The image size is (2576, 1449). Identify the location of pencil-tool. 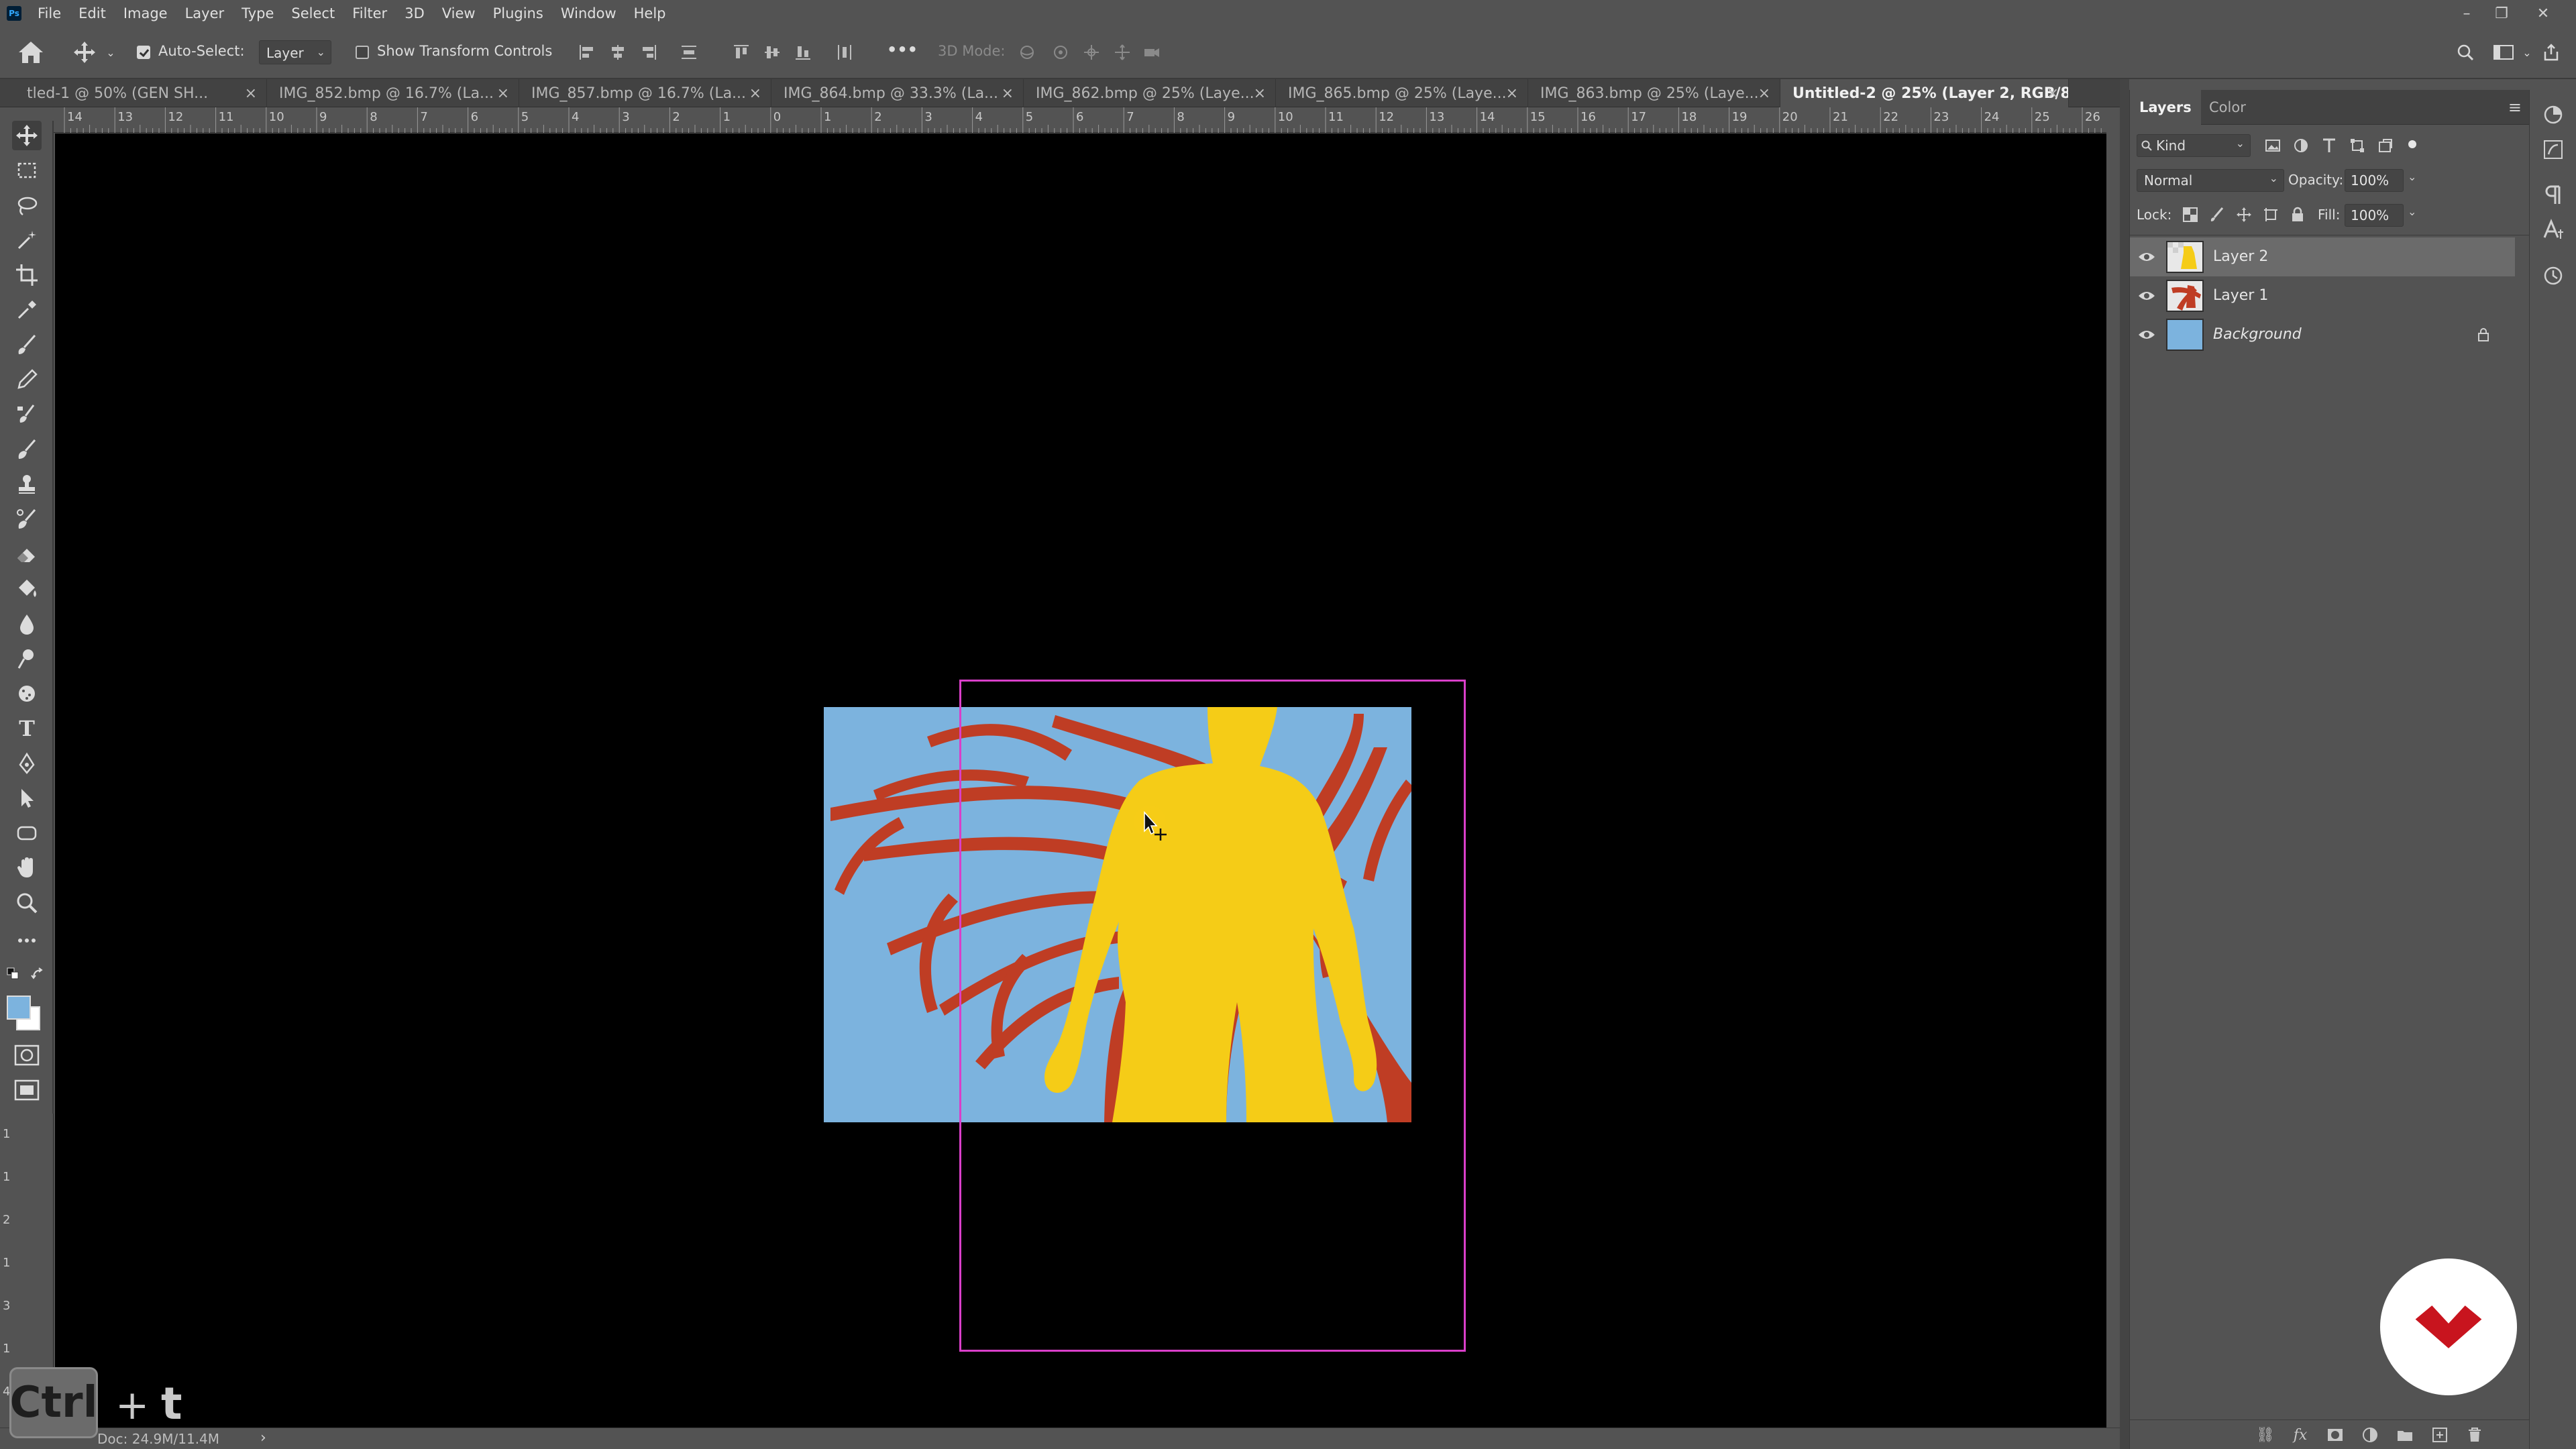
(27, 379).